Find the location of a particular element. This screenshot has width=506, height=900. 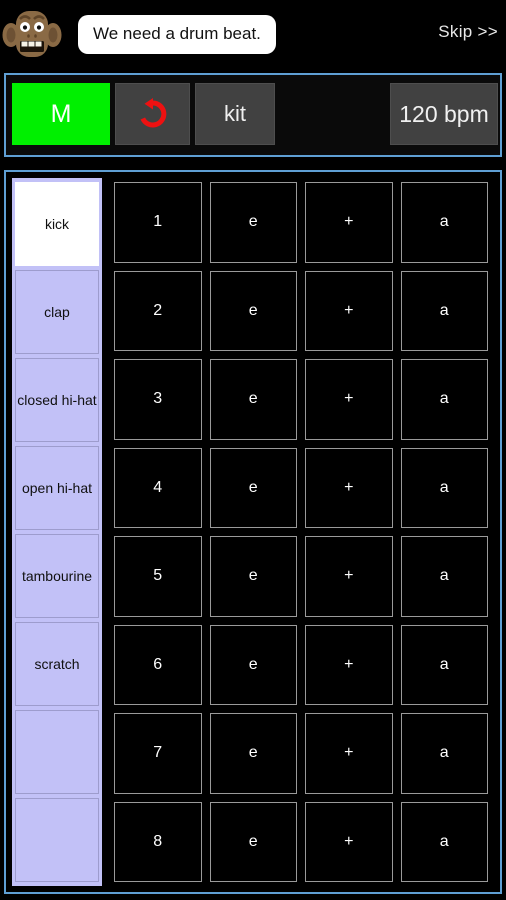

step-cell: 5 is located at coordinates (158, 576).